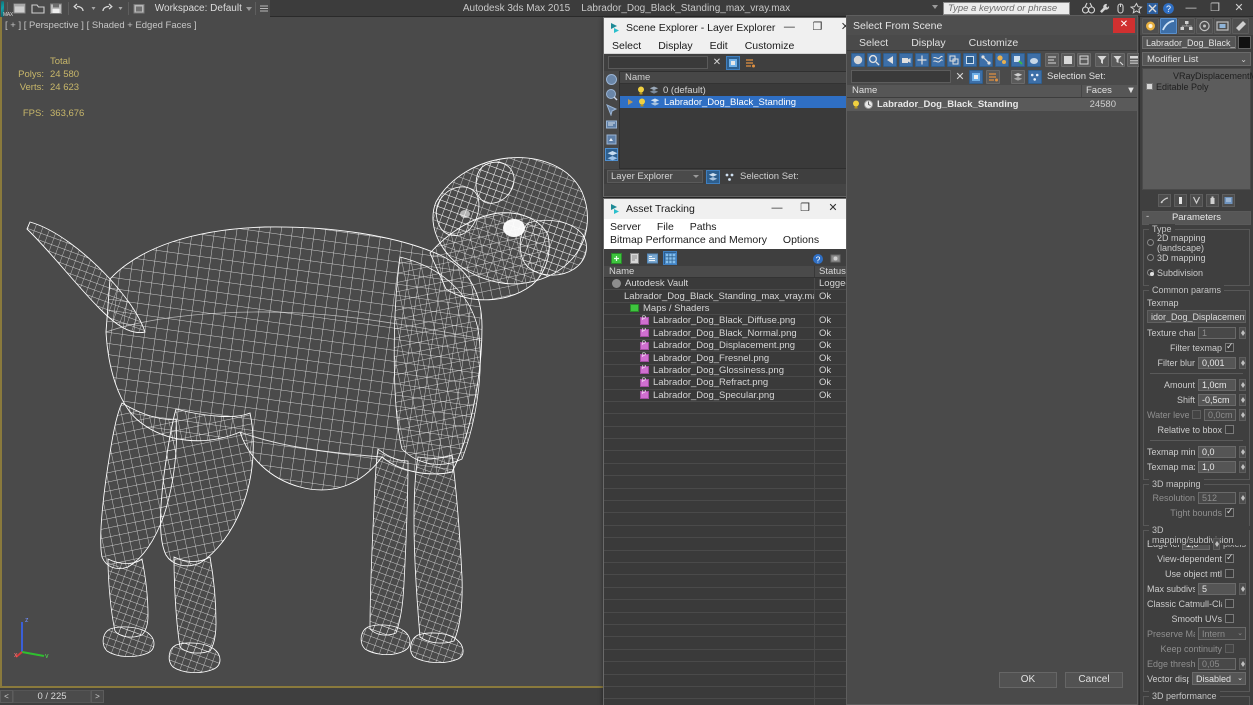  I want to click on redo-dropdown-icon, so click(120, 8).